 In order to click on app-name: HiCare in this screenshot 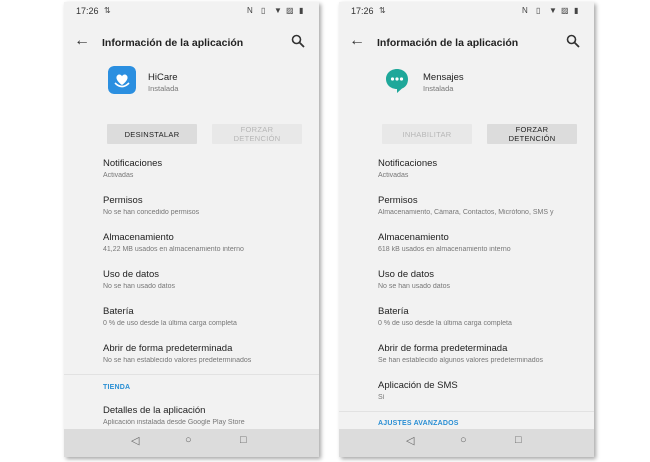, I will do `click(163, 77)`.